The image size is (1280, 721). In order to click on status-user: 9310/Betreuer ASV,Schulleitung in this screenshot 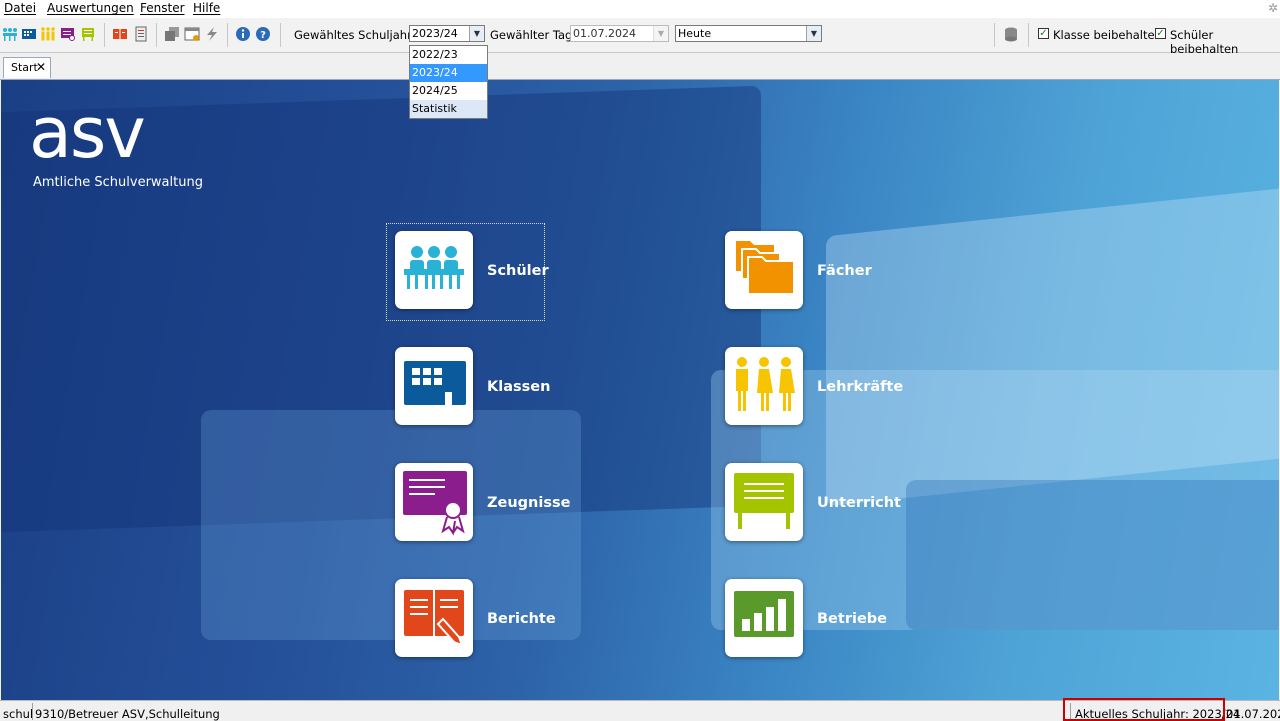, I will do `click(127, 714)`.